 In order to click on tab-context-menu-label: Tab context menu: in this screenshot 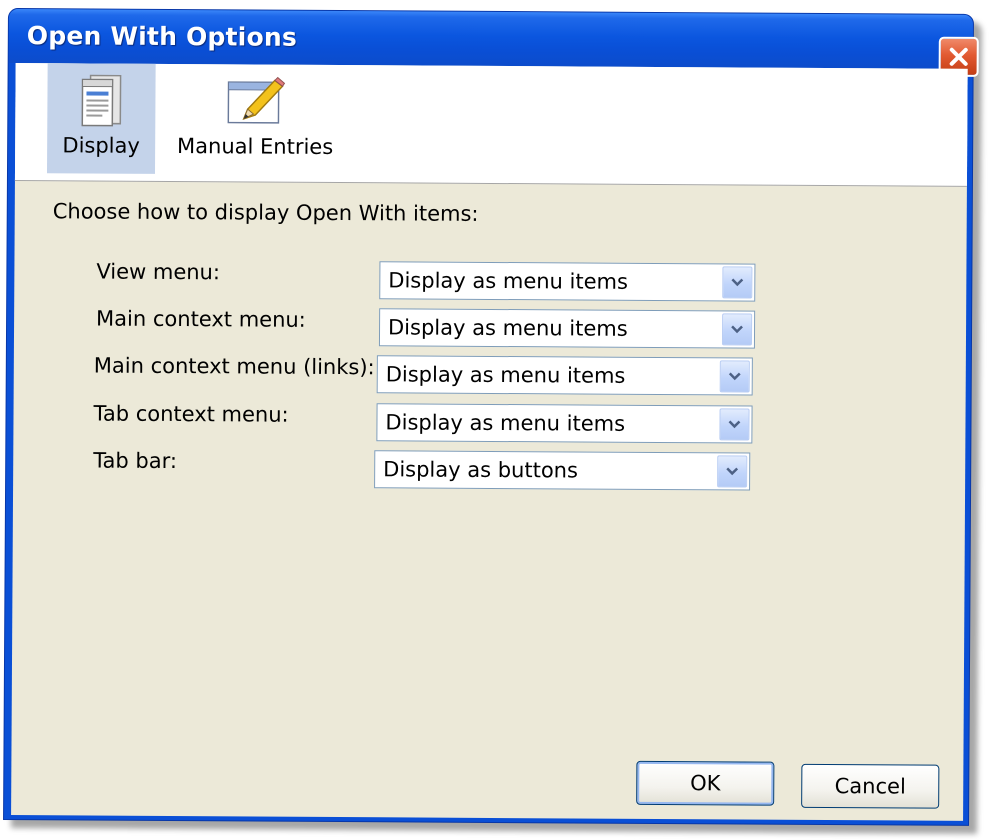, I will do `click(191, 414)`.